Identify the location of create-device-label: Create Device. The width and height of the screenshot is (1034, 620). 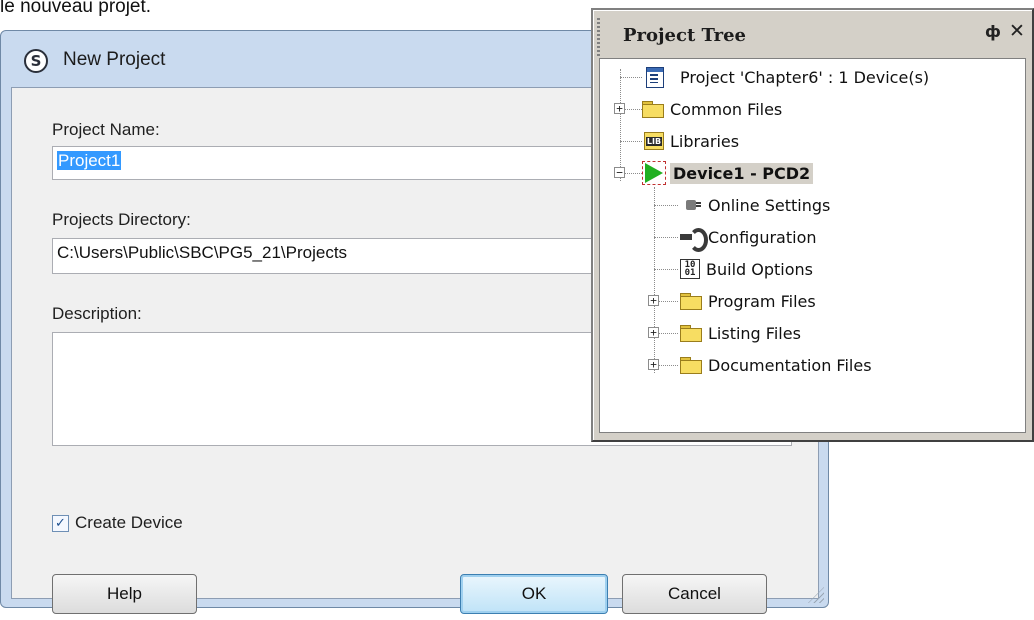
(129, 522).